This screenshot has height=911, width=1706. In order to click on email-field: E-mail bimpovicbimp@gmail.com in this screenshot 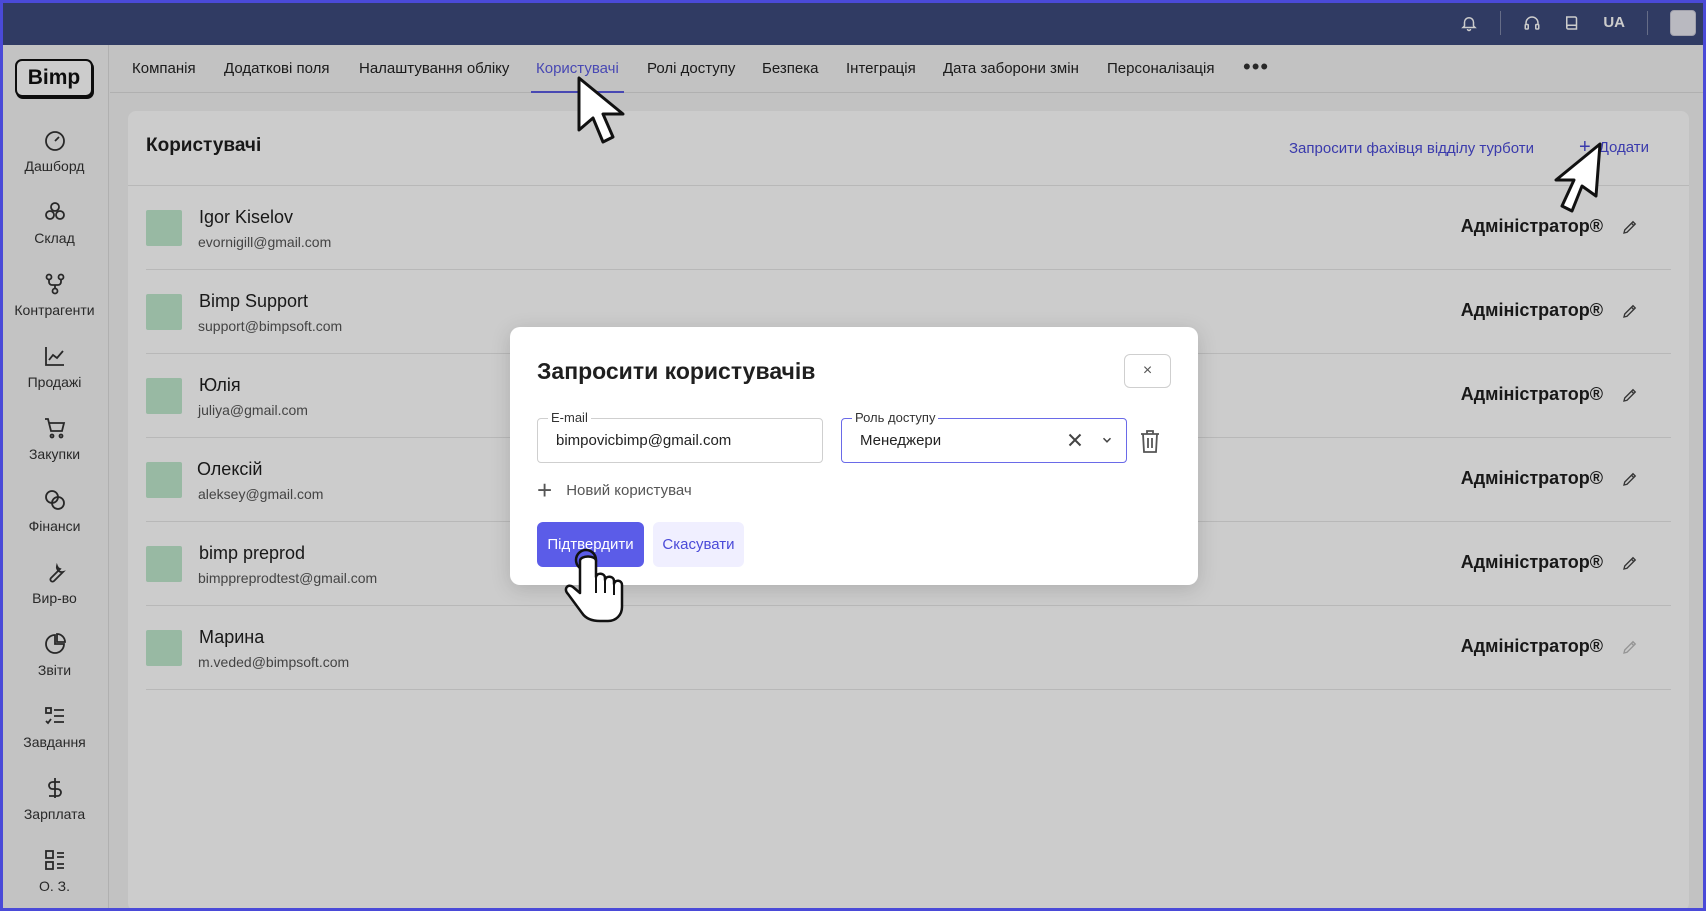, I will do `click(680, 436)`.